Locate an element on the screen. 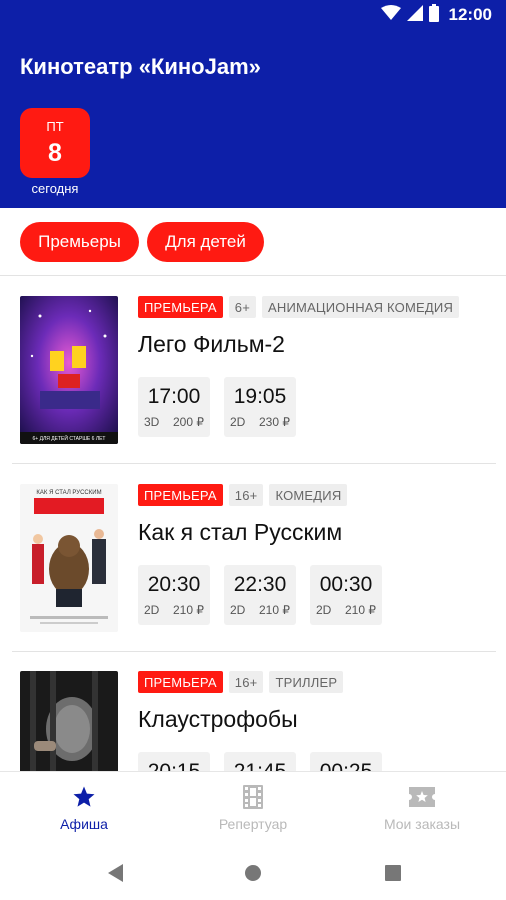 The height and width of the screenshot is (900, 506). status-bar: 12:00 is located at coordinates (253, 15).